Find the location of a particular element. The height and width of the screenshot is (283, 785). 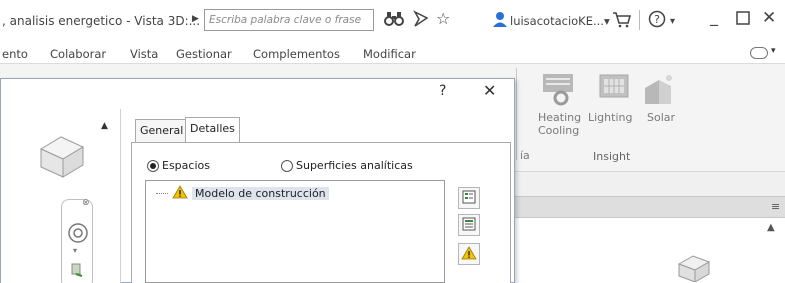

scroll-up-icon: ▲ is located at coordinates (771, 227).